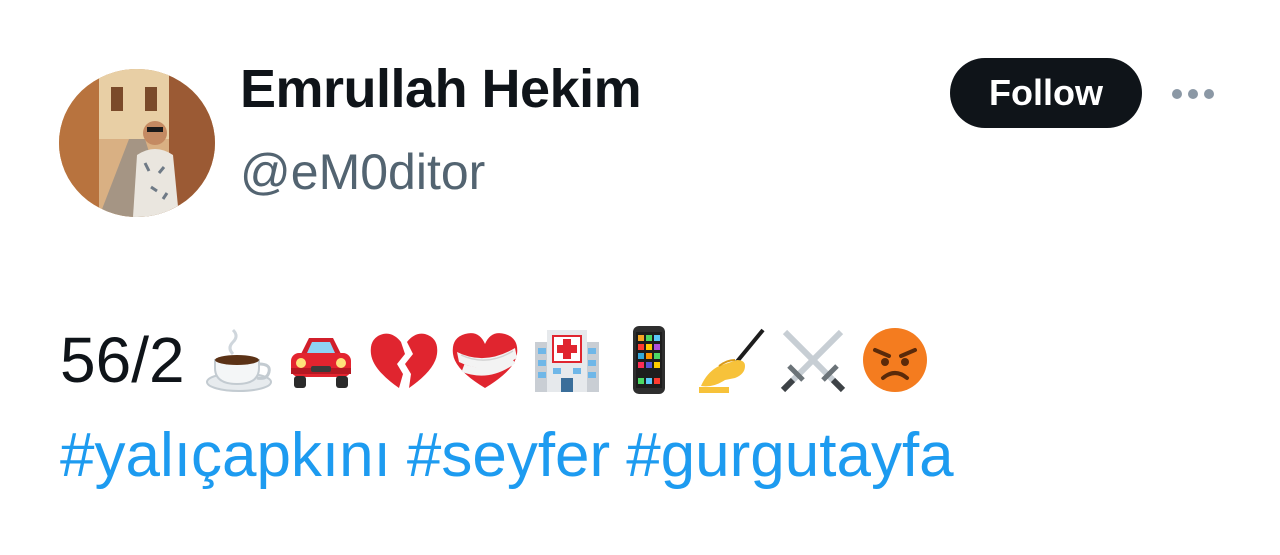 The height and width of the screenshot is (555, 1280). Describe the element at coordinates (362, 172) in the screenshot. I see `user-handle: @eM0ditor` at that location.